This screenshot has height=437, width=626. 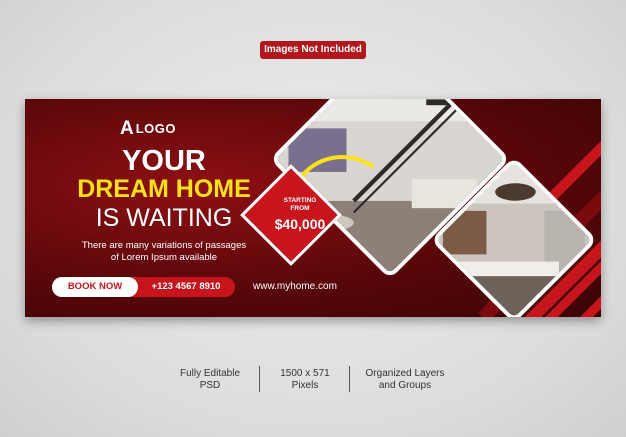 What do you see at coordinates (300, 200) in the screenshot?
I see `starting-label-1: STARTING` at bounding box center [300, 200].